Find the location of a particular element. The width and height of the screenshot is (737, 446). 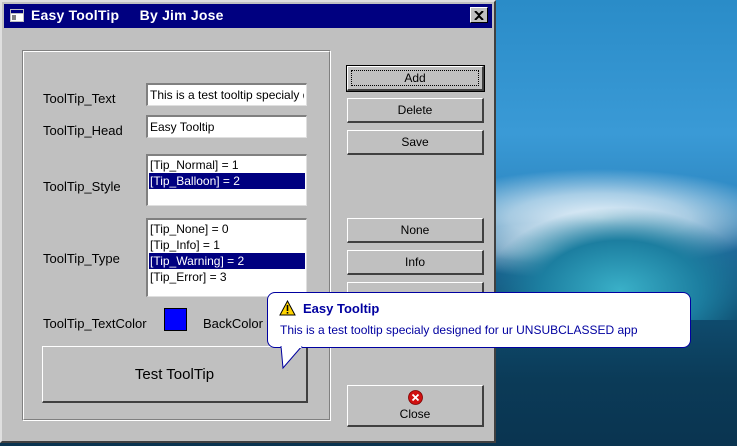

close-button-label: Close is located at coordinates (415, 414).